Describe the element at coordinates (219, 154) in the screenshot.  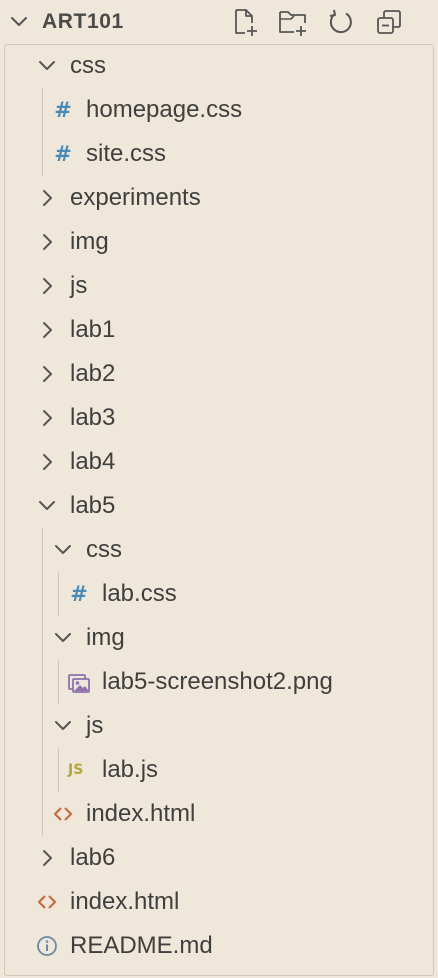
I see `tree-file-row: # site.css` at that location.